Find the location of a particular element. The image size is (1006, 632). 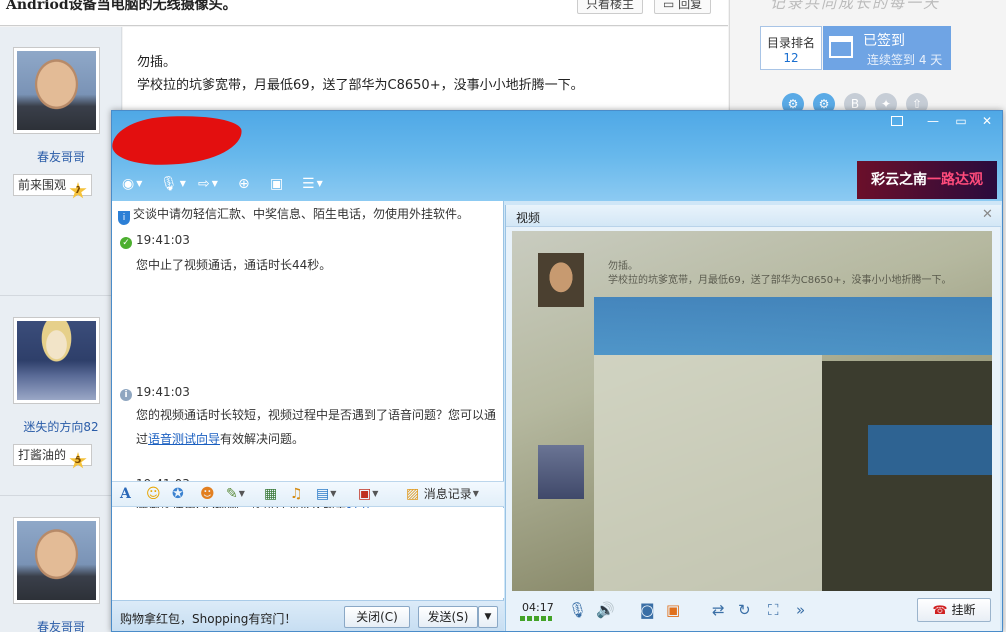

font-icon: A is located at coordinates (125, 494).